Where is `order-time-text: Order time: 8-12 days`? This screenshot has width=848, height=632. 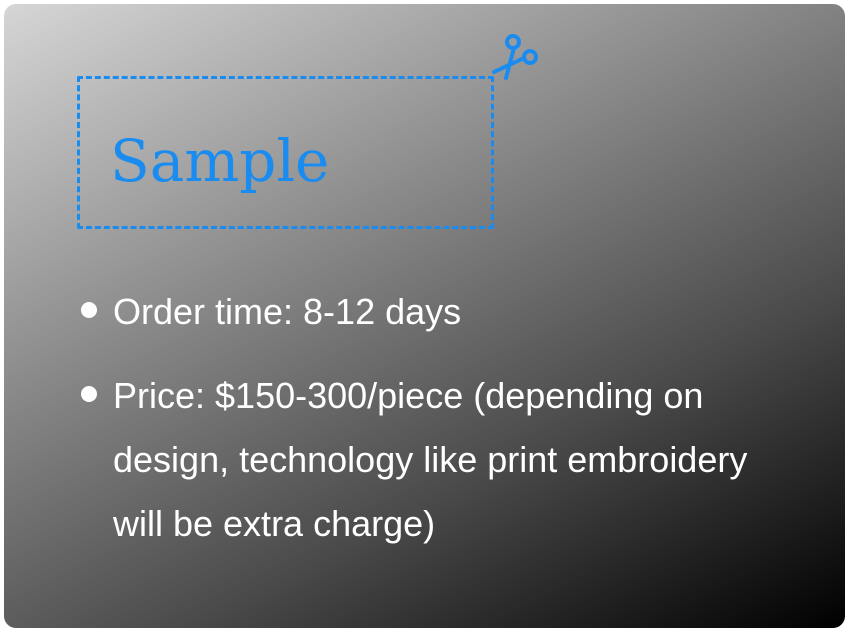 order-time-text: Order time: 8-12 days is located at coordinates (287, 311).